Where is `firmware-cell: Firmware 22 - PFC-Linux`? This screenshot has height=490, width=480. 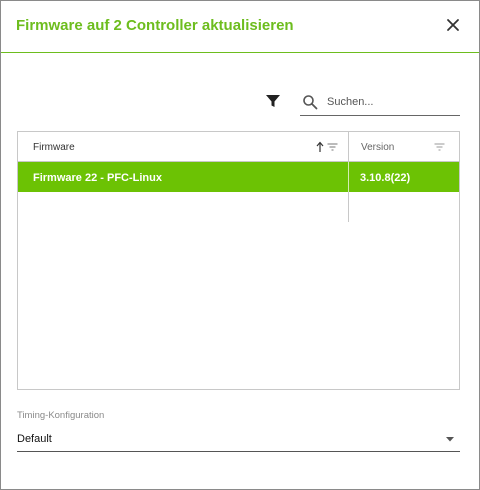
firmware-cell: Firmware 22 - PFC-Linux is located at coordinates (97, 178).